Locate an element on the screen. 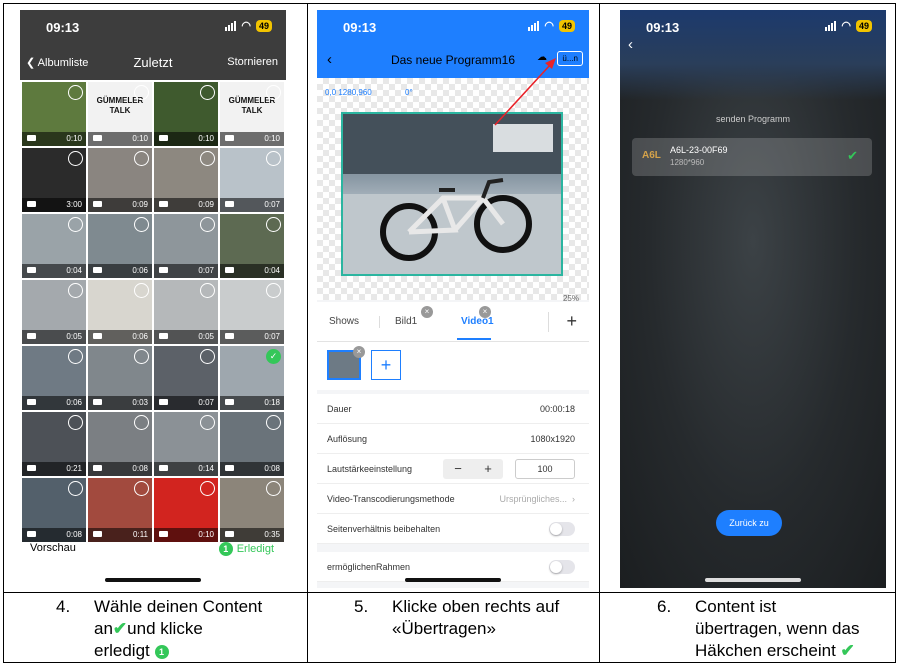 Image resolution: width=899 pixels, height=666 pixels. frame-label: ermöglichenRahmen is located at coordinates (369, 567).